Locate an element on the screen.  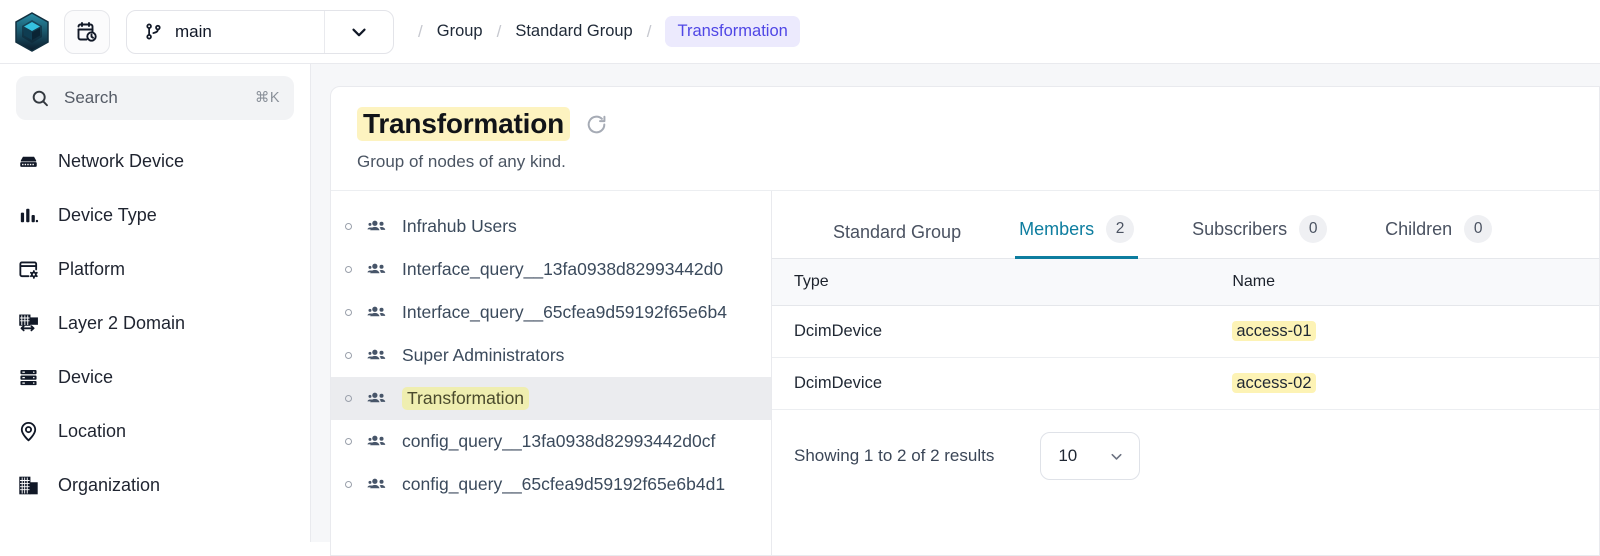
table-header: Type Name is located at coordinates (1185, 282).